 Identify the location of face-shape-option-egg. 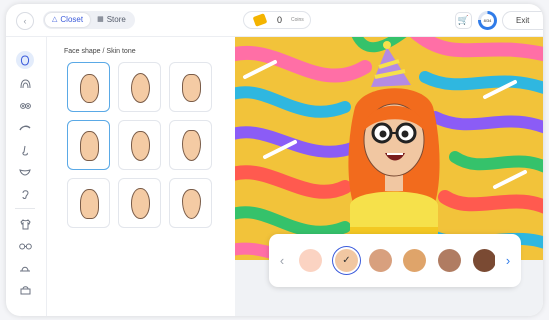
(190, 203).